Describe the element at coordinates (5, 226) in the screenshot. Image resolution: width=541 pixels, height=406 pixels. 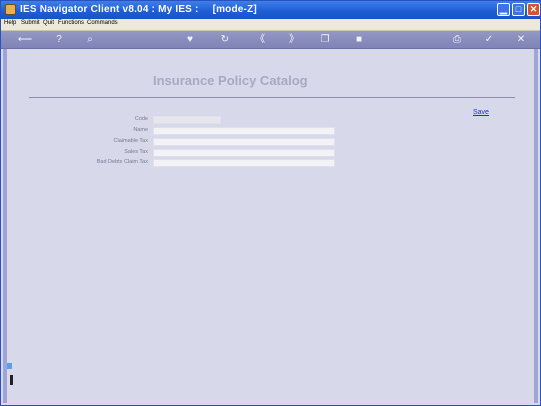
I see `left-sidebar-strip` at that location.